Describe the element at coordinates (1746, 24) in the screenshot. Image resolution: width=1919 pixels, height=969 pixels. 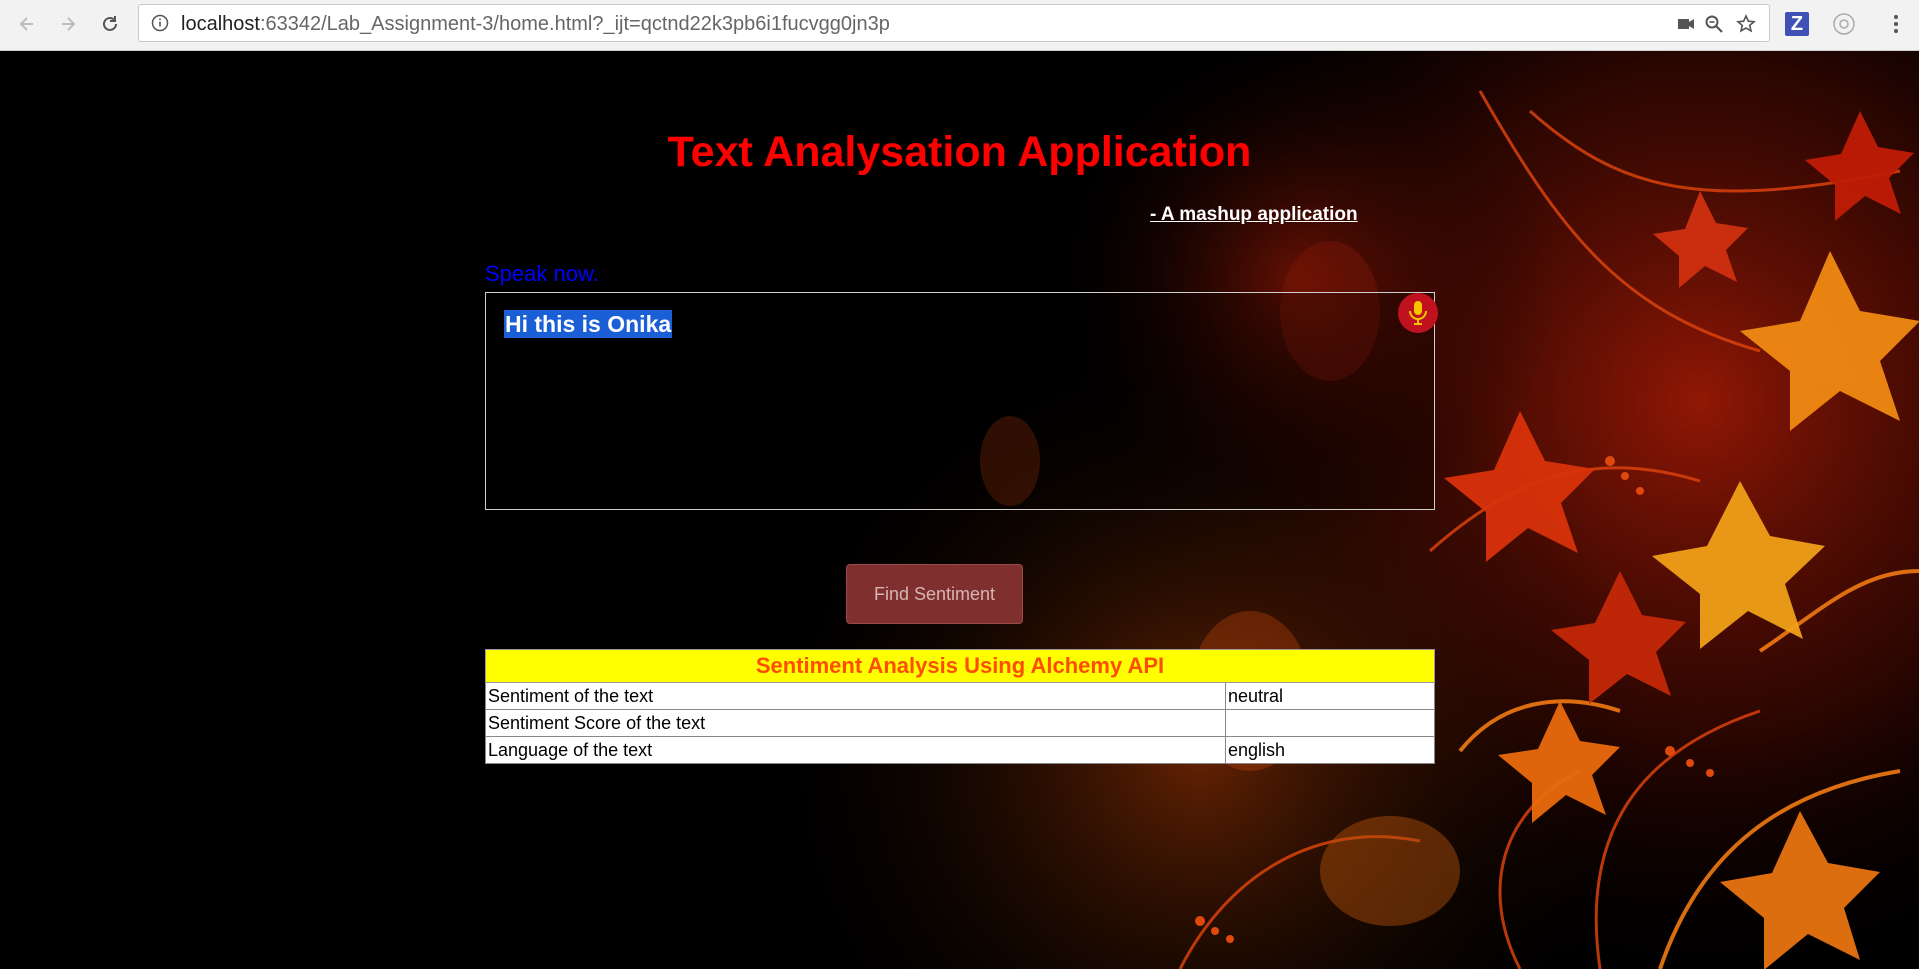
I see `star-icon` at that location.